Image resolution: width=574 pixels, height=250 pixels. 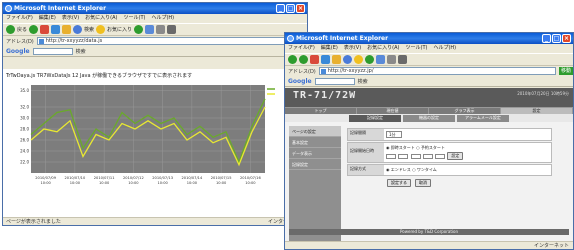 What do you see at coordinates (394, 134) in the screenshot?
I see `interval-select: 1分` at bounding box center [394, 134].